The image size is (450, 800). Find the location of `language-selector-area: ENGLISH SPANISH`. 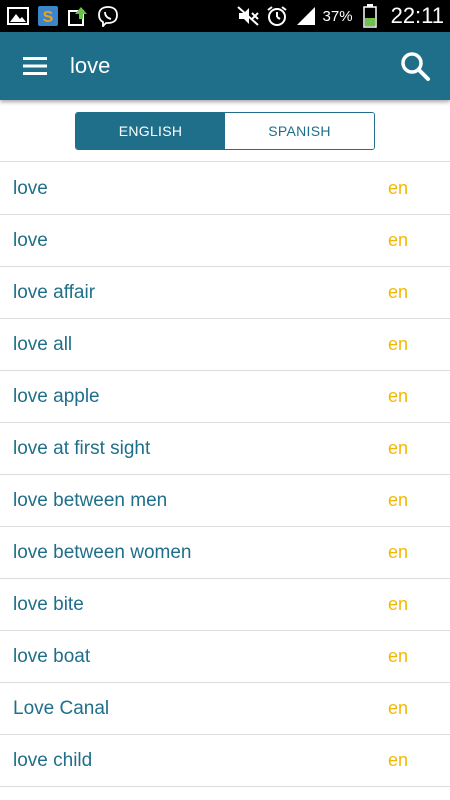

language-selector-area: ENGLISH SPANISH is located at coordinates (225, 131).